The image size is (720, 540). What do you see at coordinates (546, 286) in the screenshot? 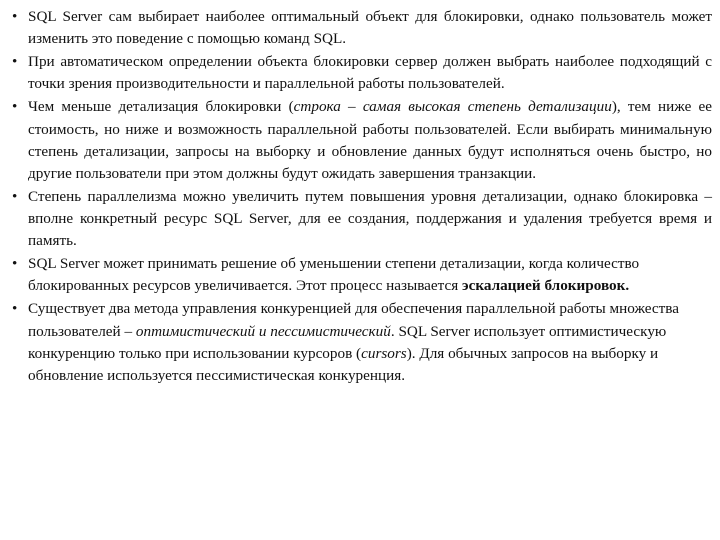
I see `emphasis-bold: эскалацией блокировок.` at bounding box center [546, 286].